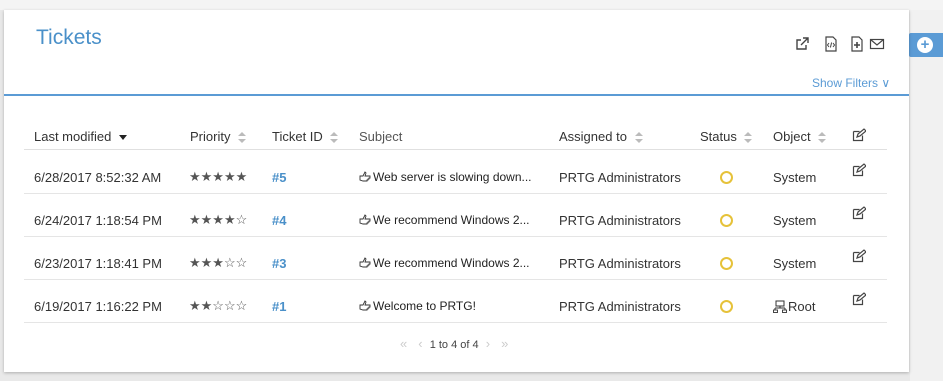 This screenshot has height=381, width=943. What do you see at coordinates (471, 5) in the screenshot?
I see `background-strip` at bounding box center [471, 5].